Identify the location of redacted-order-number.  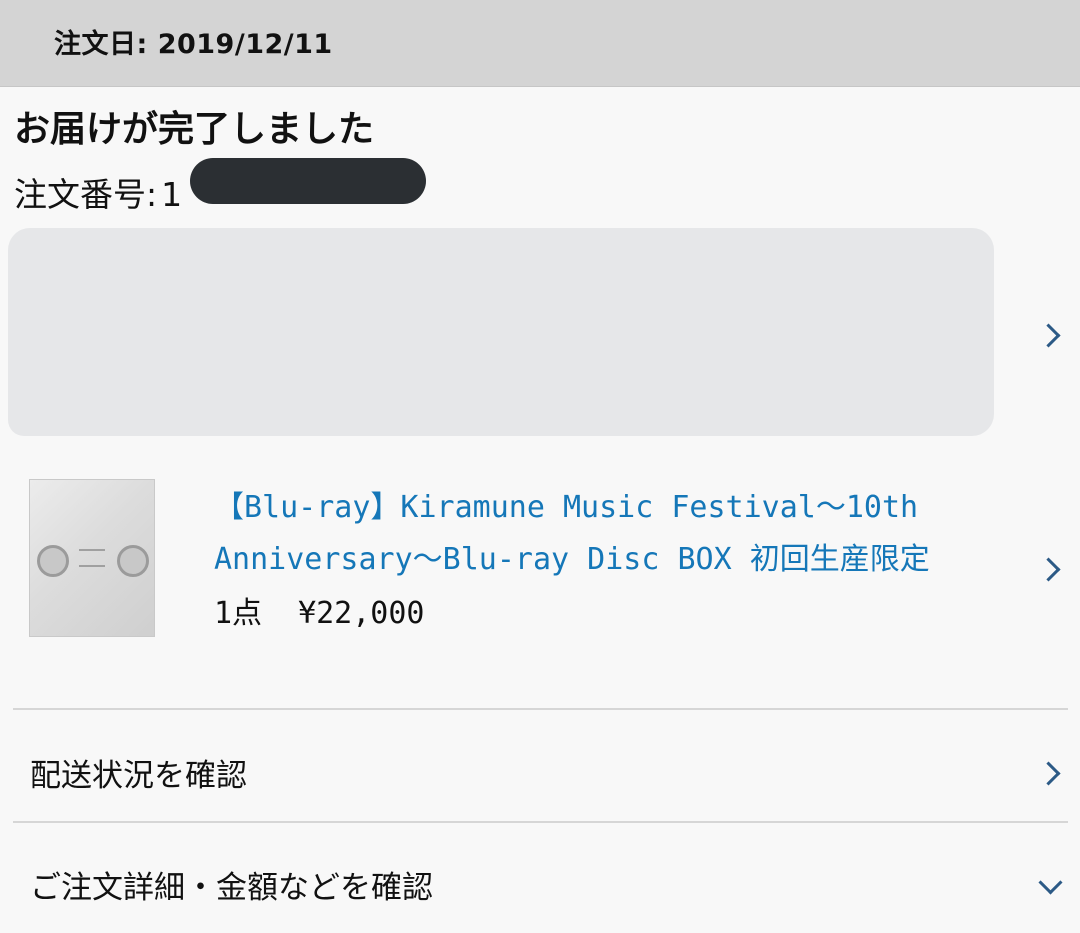
(308, 181).